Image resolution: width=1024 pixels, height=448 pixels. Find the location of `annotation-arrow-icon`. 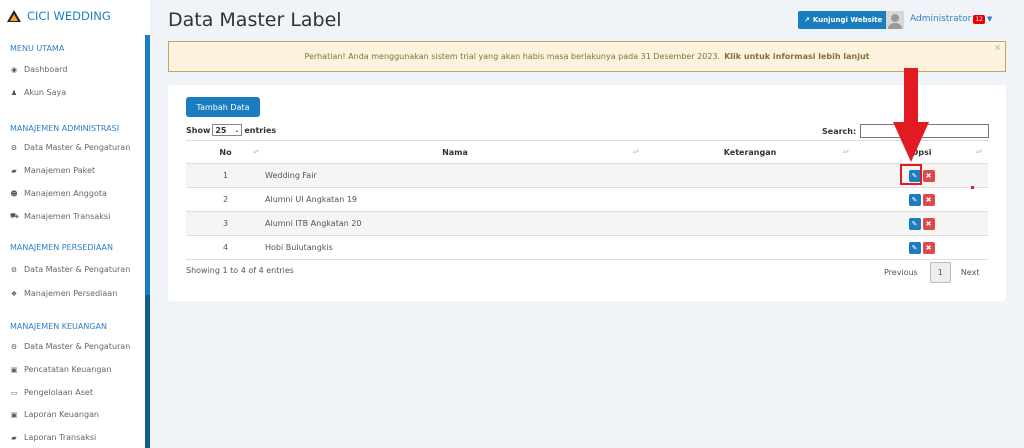

annotation-arrow-icon is located at coordinates (911, 115).